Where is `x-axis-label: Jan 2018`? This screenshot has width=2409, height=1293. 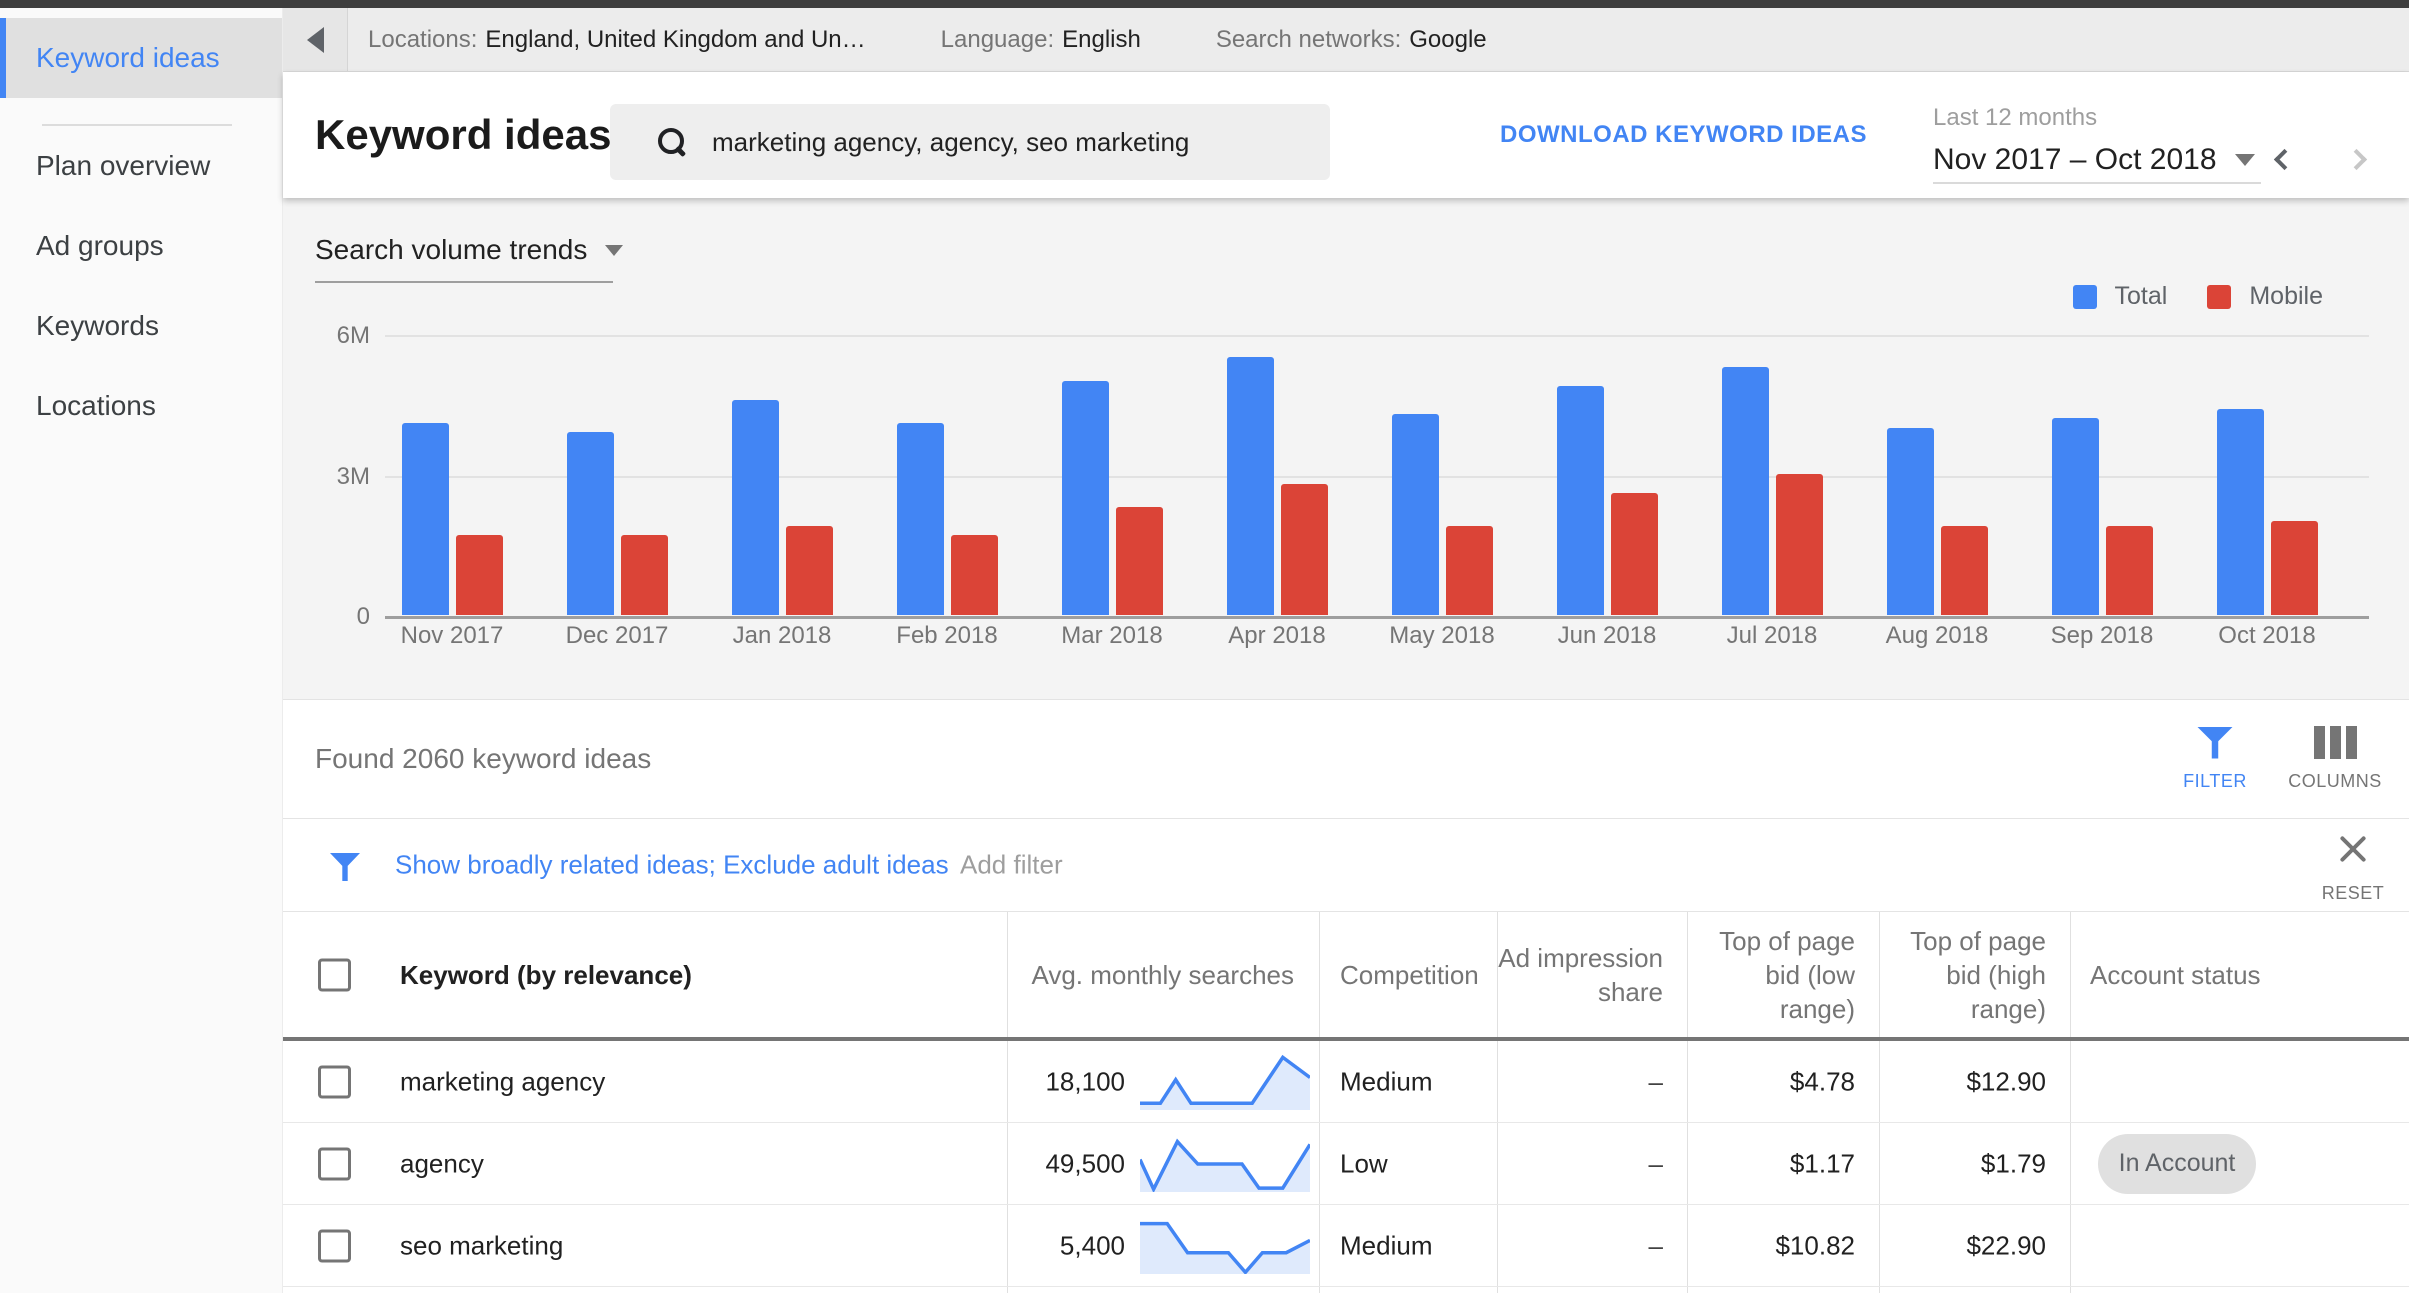 x-axis-label: Jan 2018 is located at coordinates (782, 635).